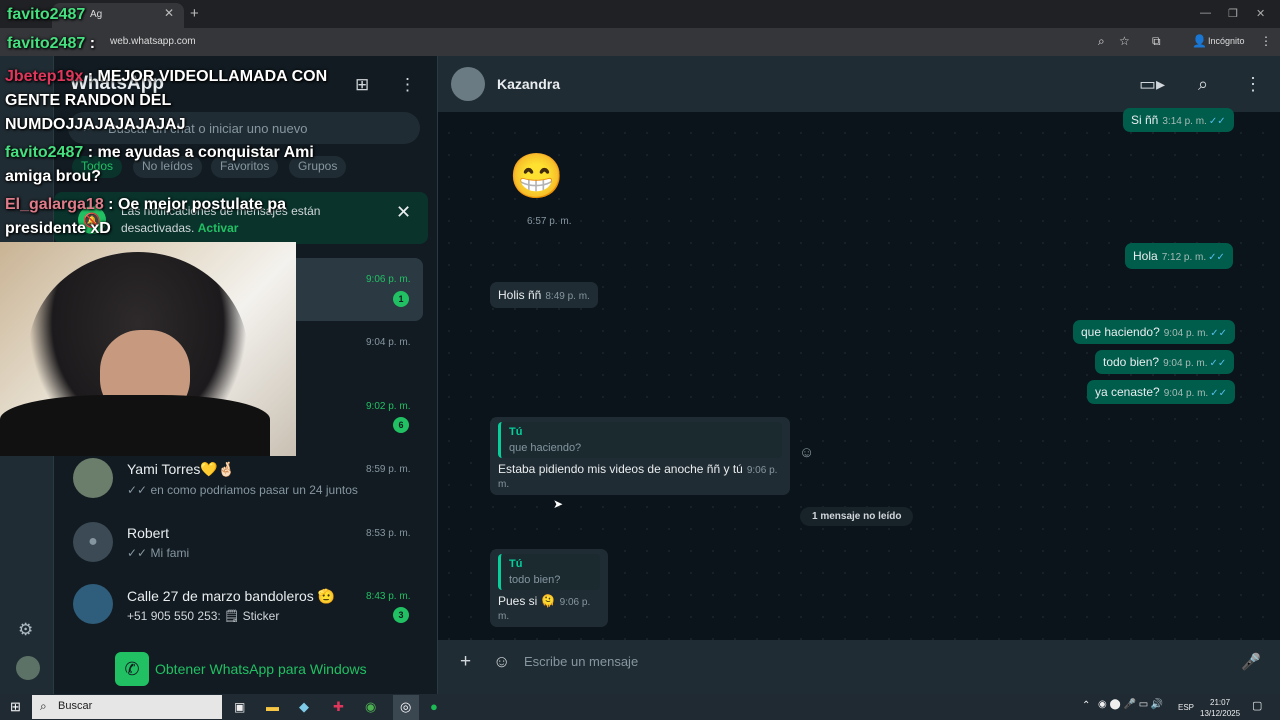 This screenshot has height=720, width=1280. Describe the element at coordinates (304, 707) in the screenshot. I see `app-icon: ◆` at that location.